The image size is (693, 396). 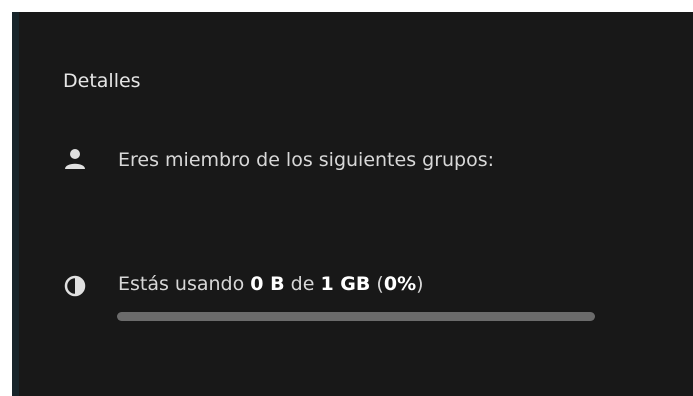 I want to click on details-heading: Detalles, so click(x=102, y=81).